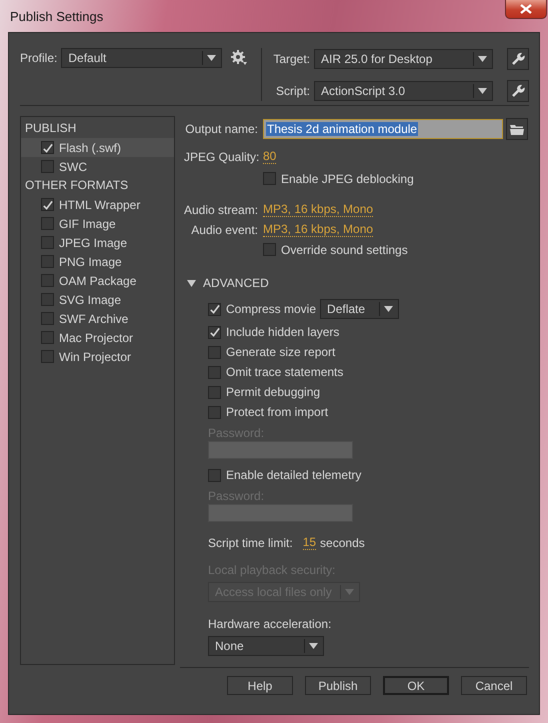 This screenshot has height=723, width=548. What do you see at coordinates (403, 59) in the screenshot?
I see `dropdown: AIR 25.0 for Desktop` at bounding box center [403, 59].